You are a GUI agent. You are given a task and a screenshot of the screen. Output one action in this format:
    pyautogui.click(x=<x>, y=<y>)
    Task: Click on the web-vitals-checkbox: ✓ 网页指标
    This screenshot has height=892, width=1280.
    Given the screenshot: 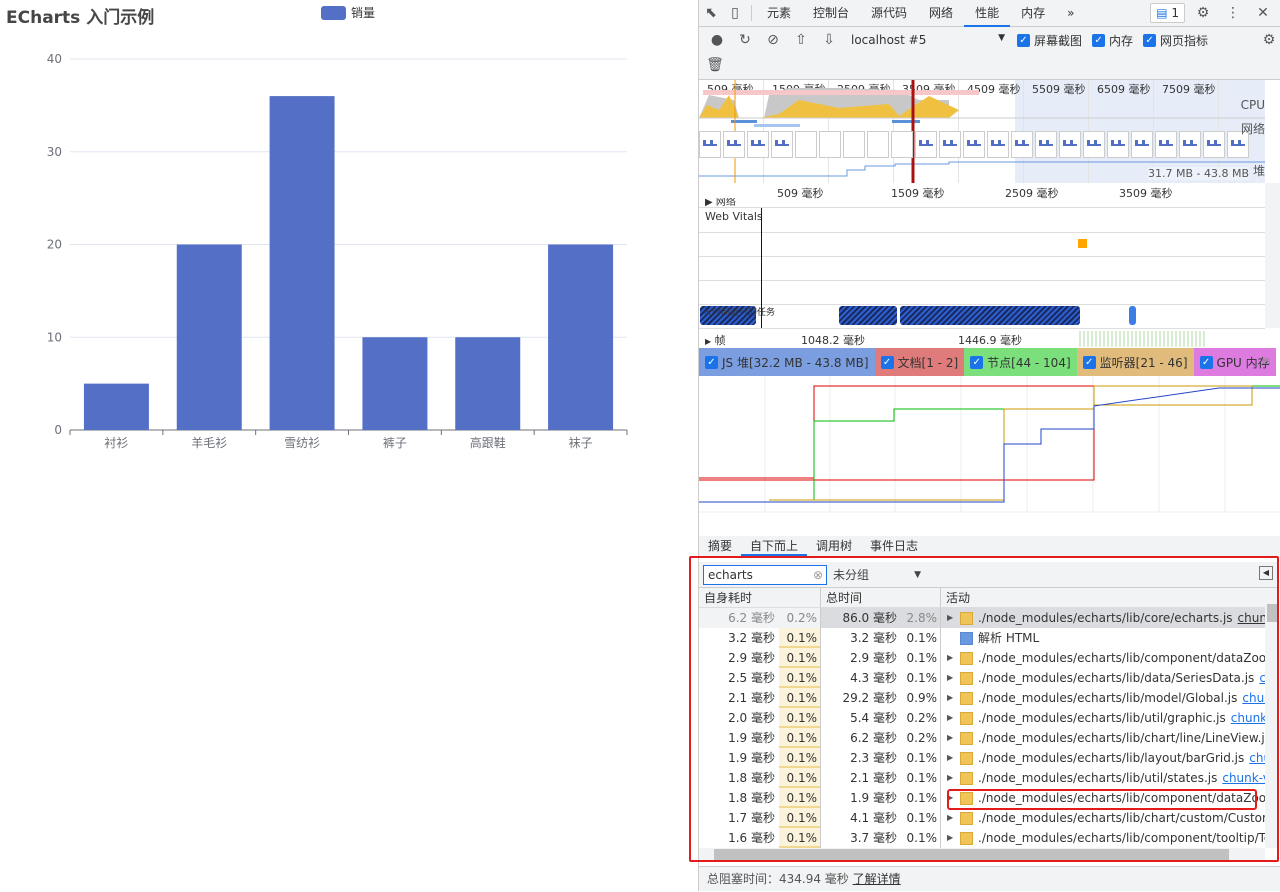 What is the action you would take?
    pyautogui.click(x=1175, y=40)
    